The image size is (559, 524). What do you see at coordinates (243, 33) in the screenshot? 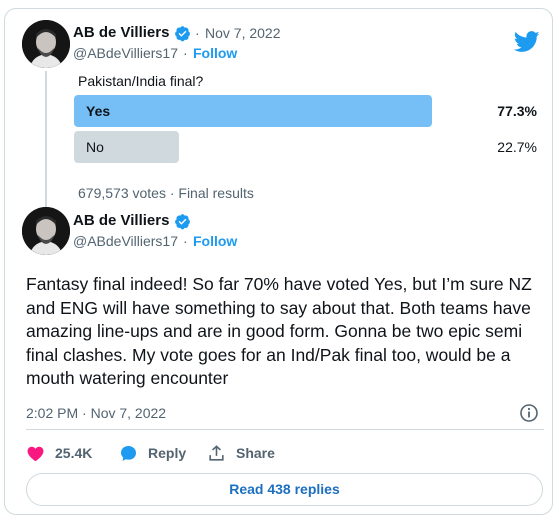
I see `tweet-date-link: Nov 7, 2022` at bounding box center [243, 33].